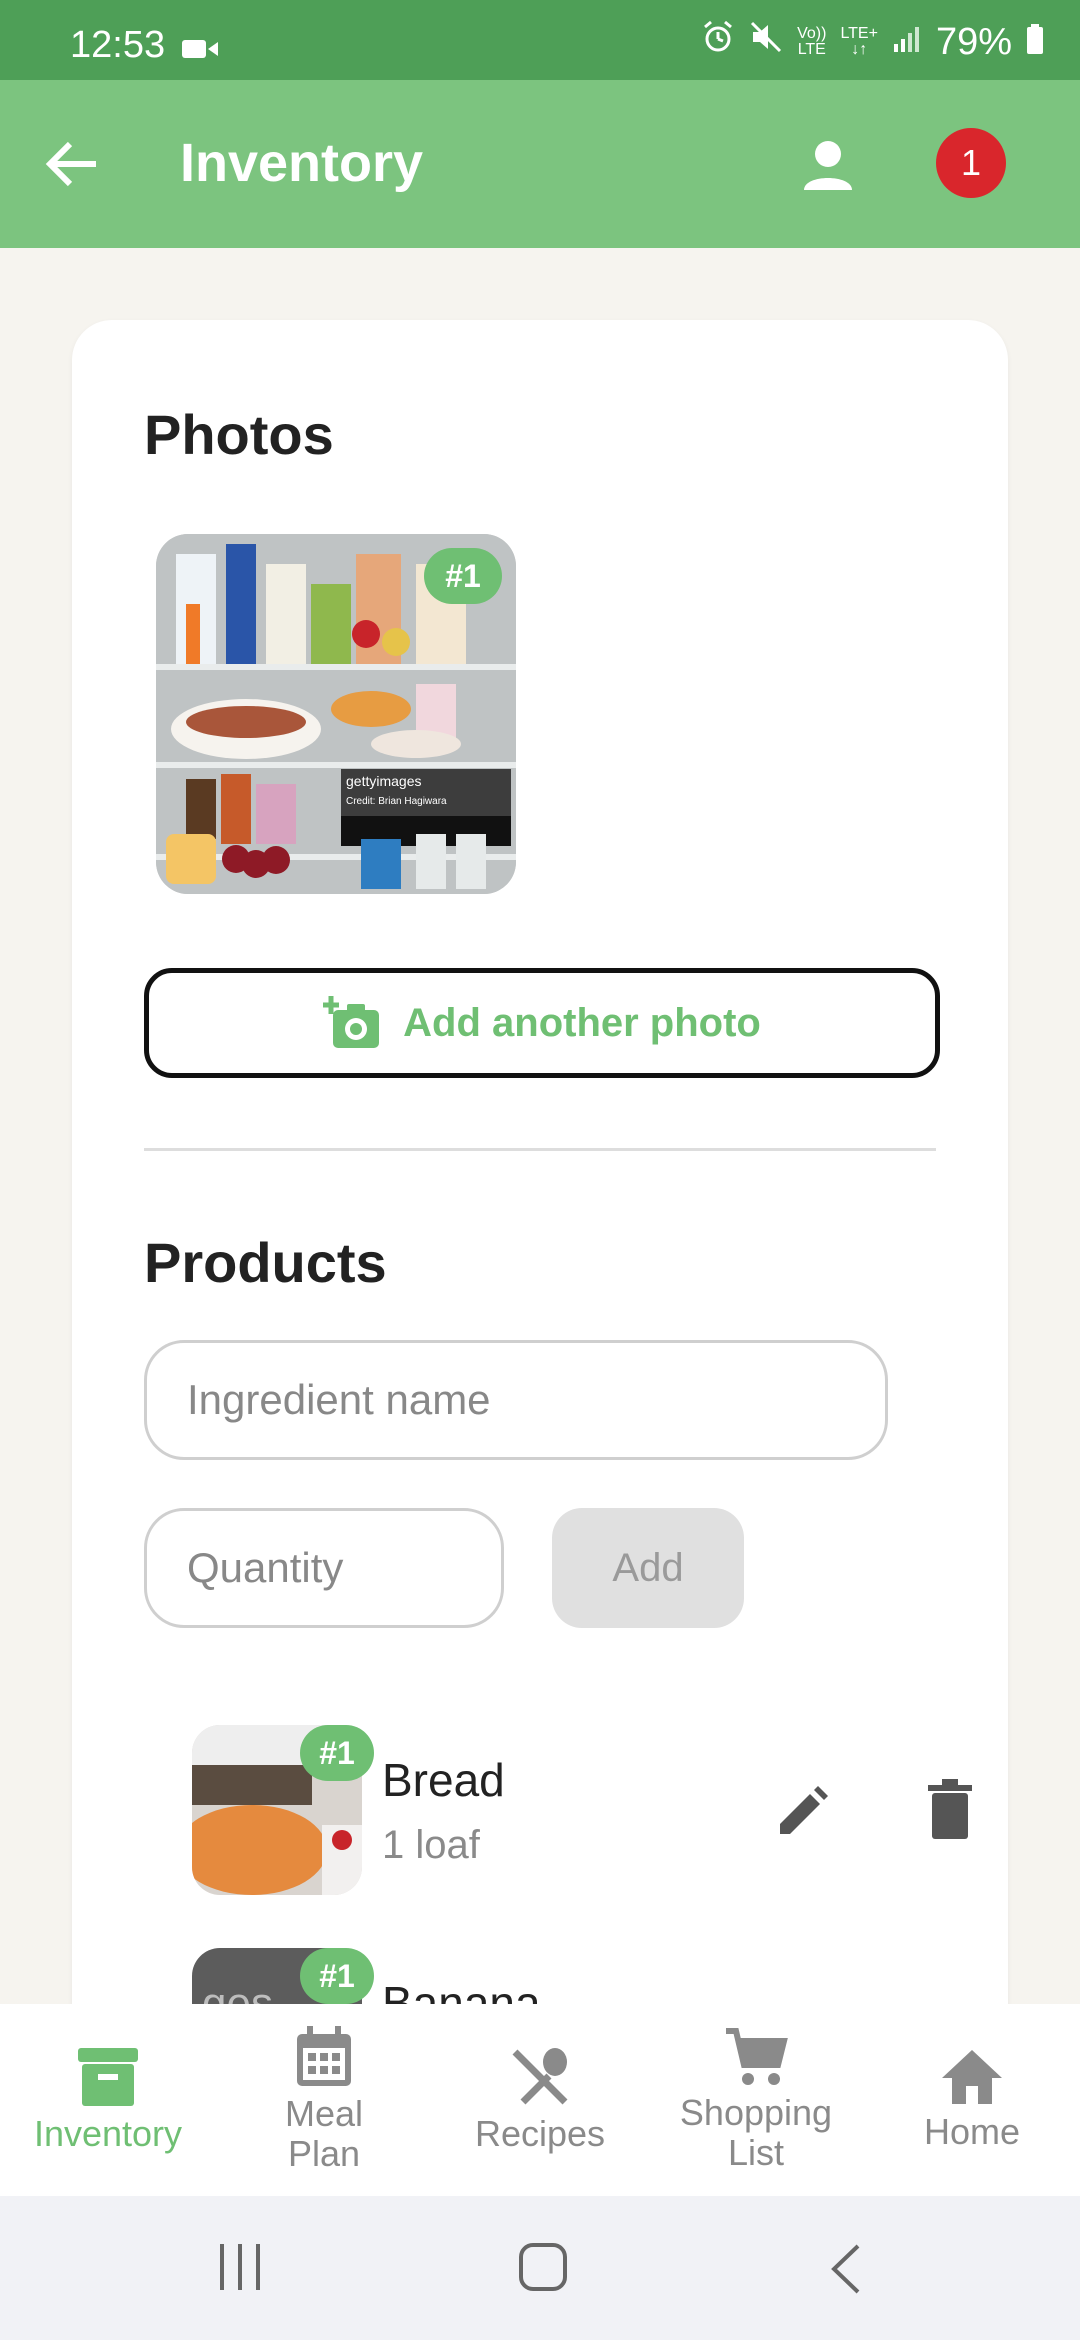 Image resolution: width=1080 pixels, height=2340 pixels. What do you see at coordinates (396, 801) in the screenshot?
I see `photo-credit: Credit: Brian Hagiwara` at bounding box center [396, 801].